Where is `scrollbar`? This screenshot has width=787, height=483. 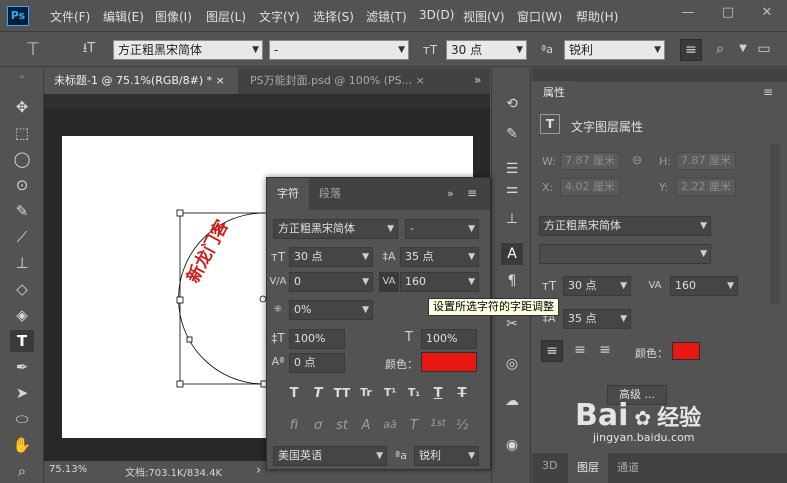 scrollbar is located at coordinates (775, 224).